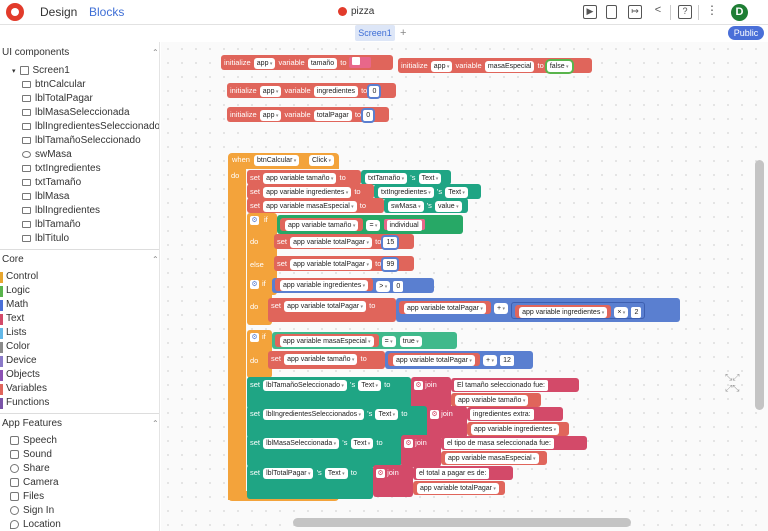  I want to click on variable-name: tamaño, so click(322, 63).